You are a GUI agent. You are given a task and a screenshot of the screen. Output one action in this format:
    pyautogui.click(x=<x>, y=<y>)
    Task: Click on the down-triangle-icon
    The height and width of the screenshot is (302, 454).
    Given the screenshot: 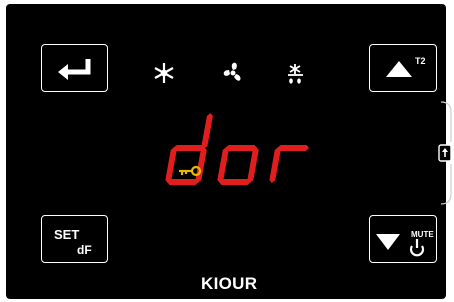 What is the action you would take?
    pyautogui.click(x=388, y=242)
    